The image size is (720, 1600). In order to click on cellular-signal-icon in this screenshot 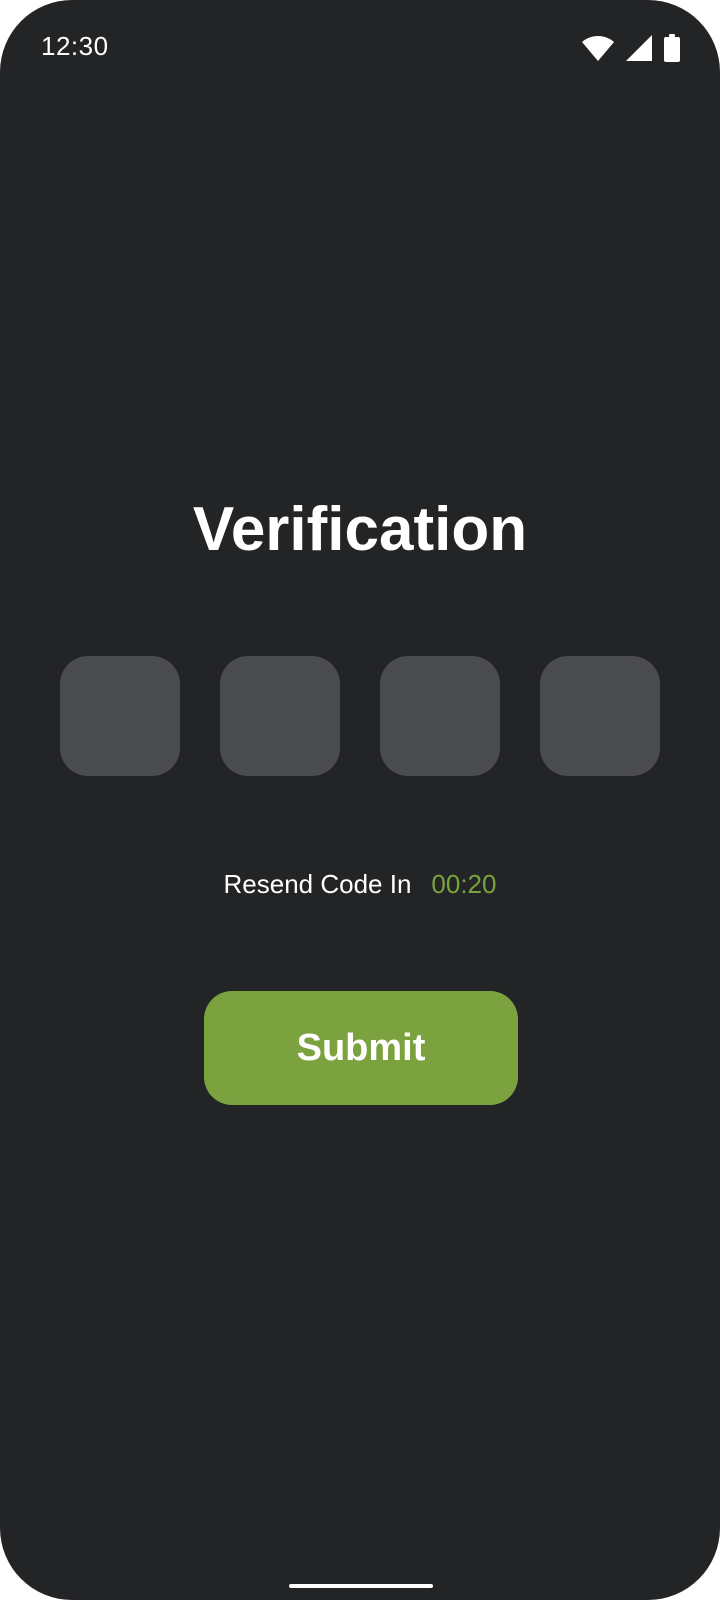, I will do `click(639, 48)`.